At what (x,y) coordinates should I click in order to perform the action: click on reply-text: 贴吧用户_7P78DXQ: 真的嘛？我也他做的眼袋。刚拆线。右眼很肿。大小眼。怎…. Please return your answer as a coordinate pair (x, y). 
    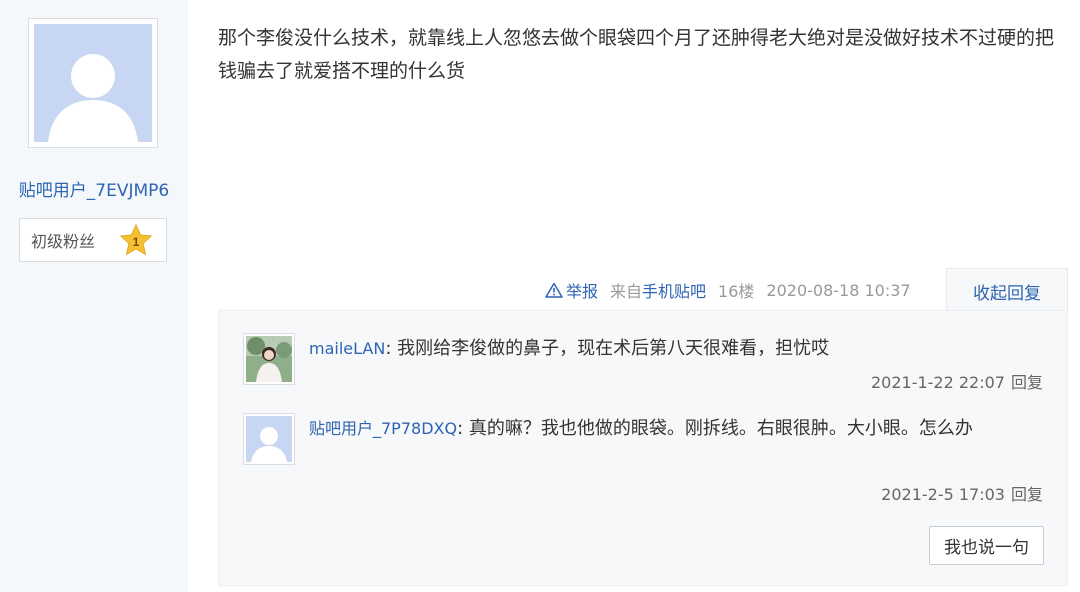
    Looking at the image, I should click on (674, 429).